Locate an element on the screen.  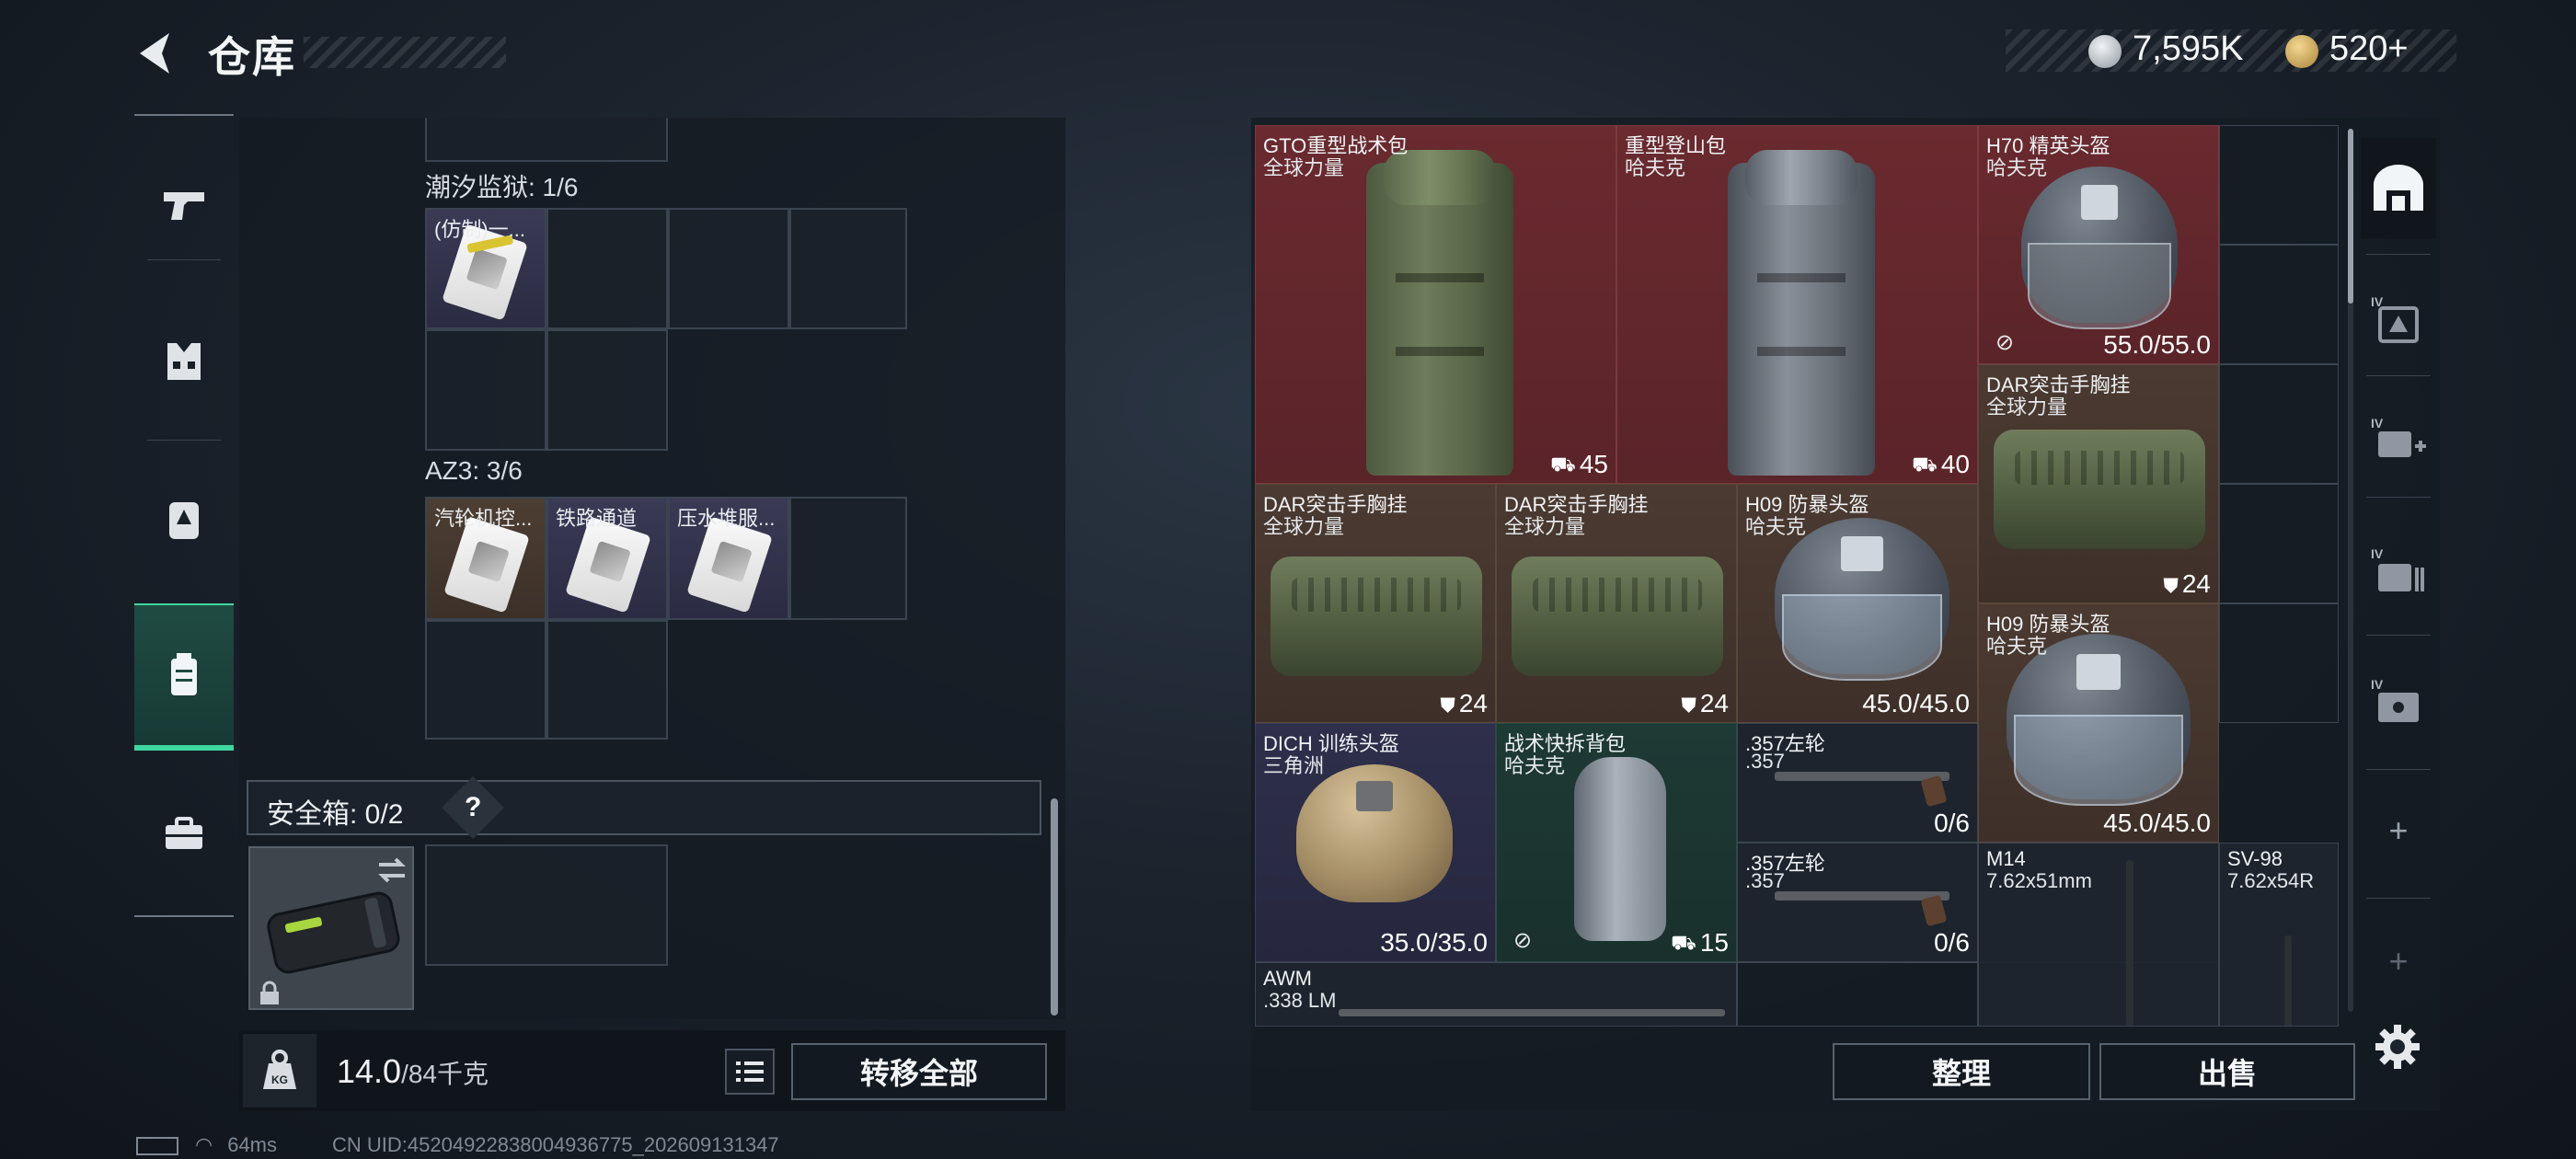
stash-item-backpack: 战术快拆背包 哈夫克 ⊘ ⛟ 15 is located at coordinates (1616, 842).